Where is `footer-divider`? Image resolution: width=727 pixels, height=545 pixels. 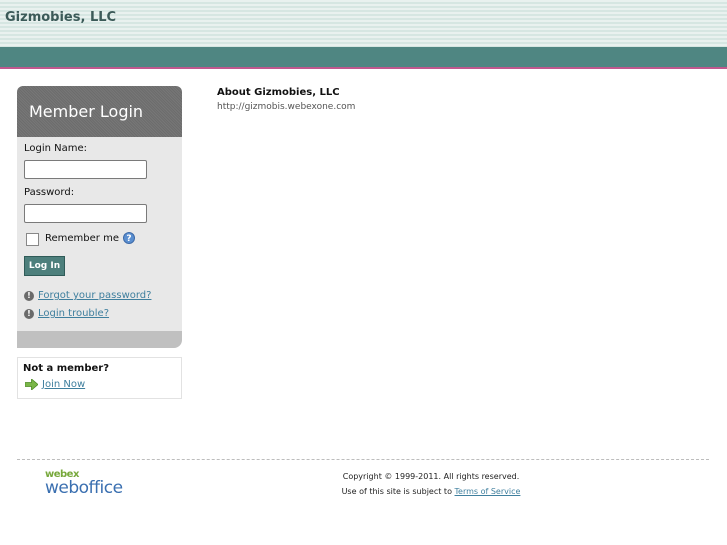 footer-divider is located at coordinates (363, 459).